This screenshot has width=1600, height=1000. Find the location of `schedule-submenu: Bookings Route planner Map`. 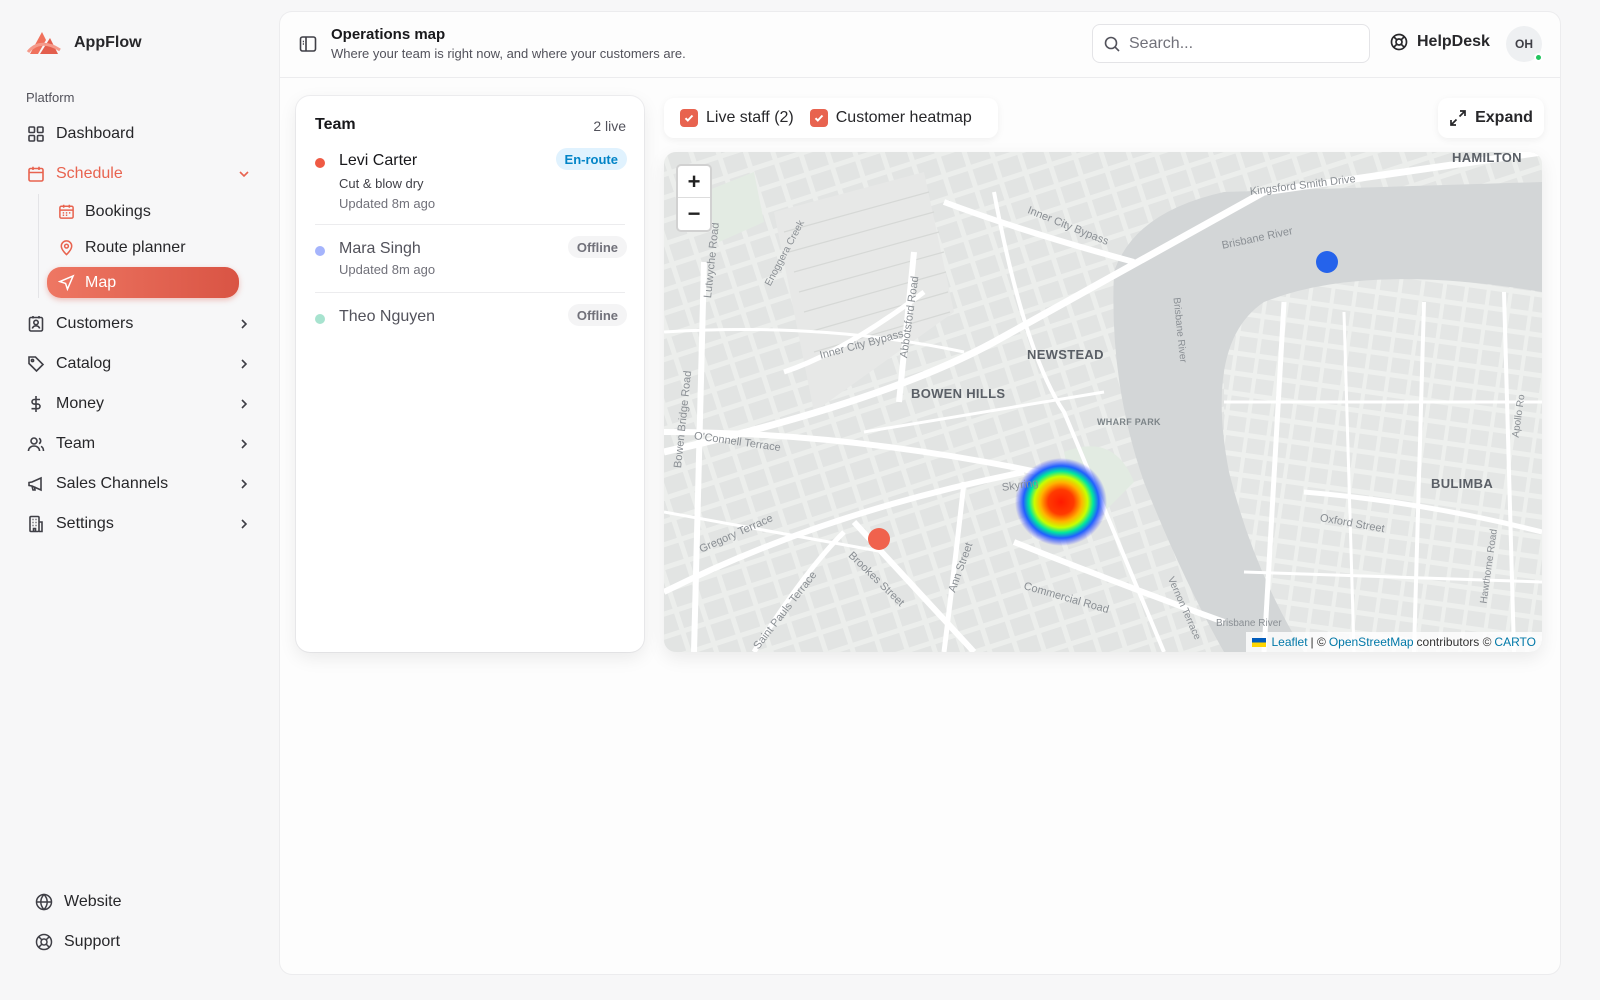

schedule-submenu: Bookings Route planner Map is located at coordinates (149, 246).